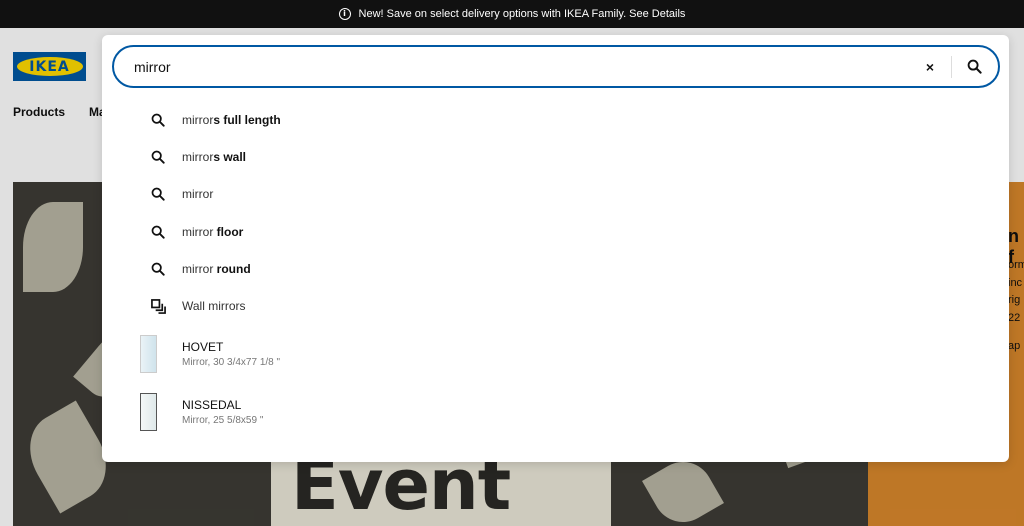 This screenshot has width=1024, height=526. What do you see at coordinates (513, 66) in the screenshot?
I see `search-input` at bounding box center [513, 66].